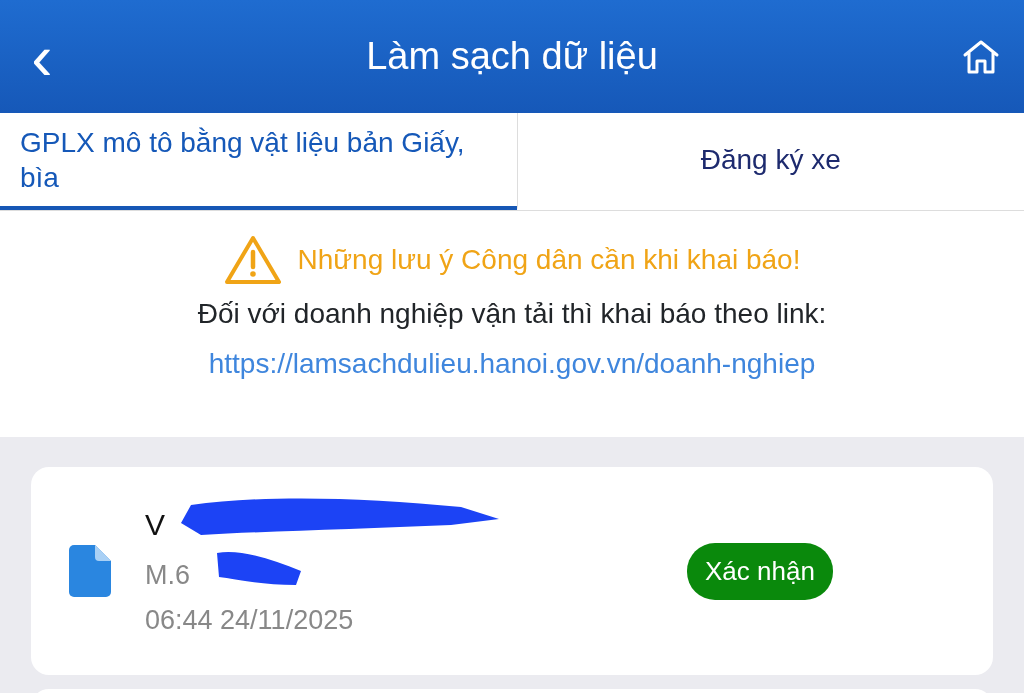  I want to click on home-icon, so click(981, 56).